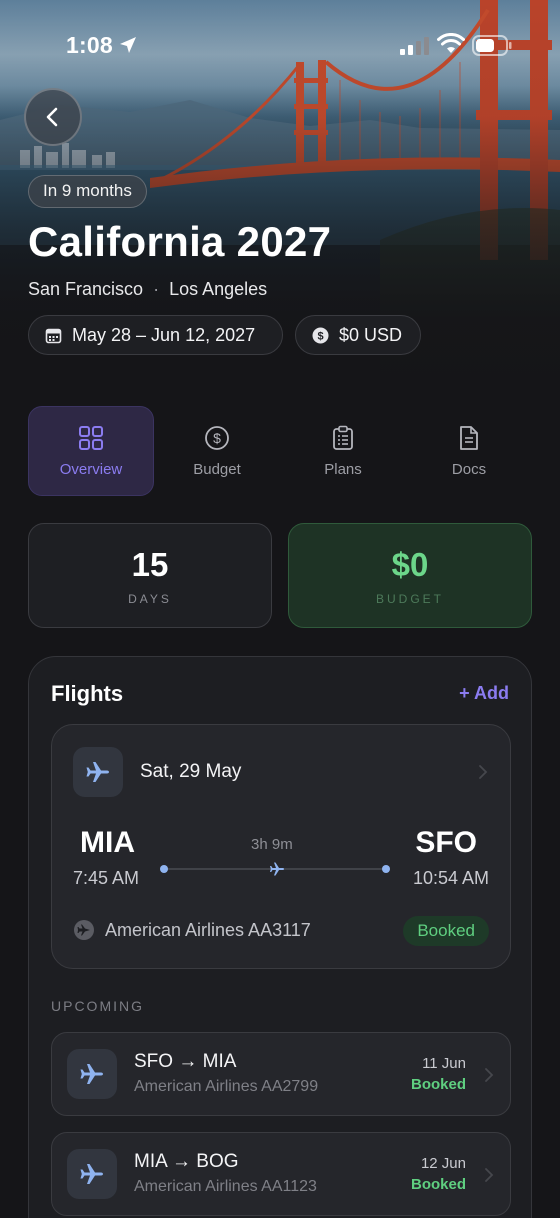 The height and width of the screenshot is (1218, 560). I want to click on flight-route: SFO → MIA, so click(185, 1061).